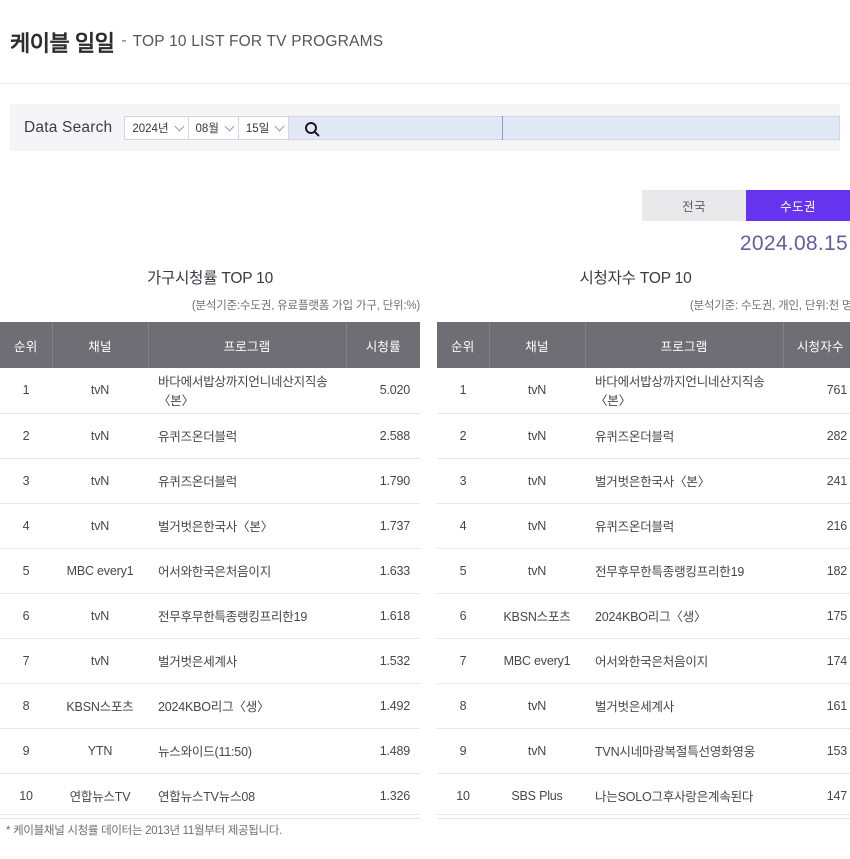  What do you see at coordinates (643, 814) in the screenshot?
I see `right-table-bottom-rule` at bounding box center [643, 814].